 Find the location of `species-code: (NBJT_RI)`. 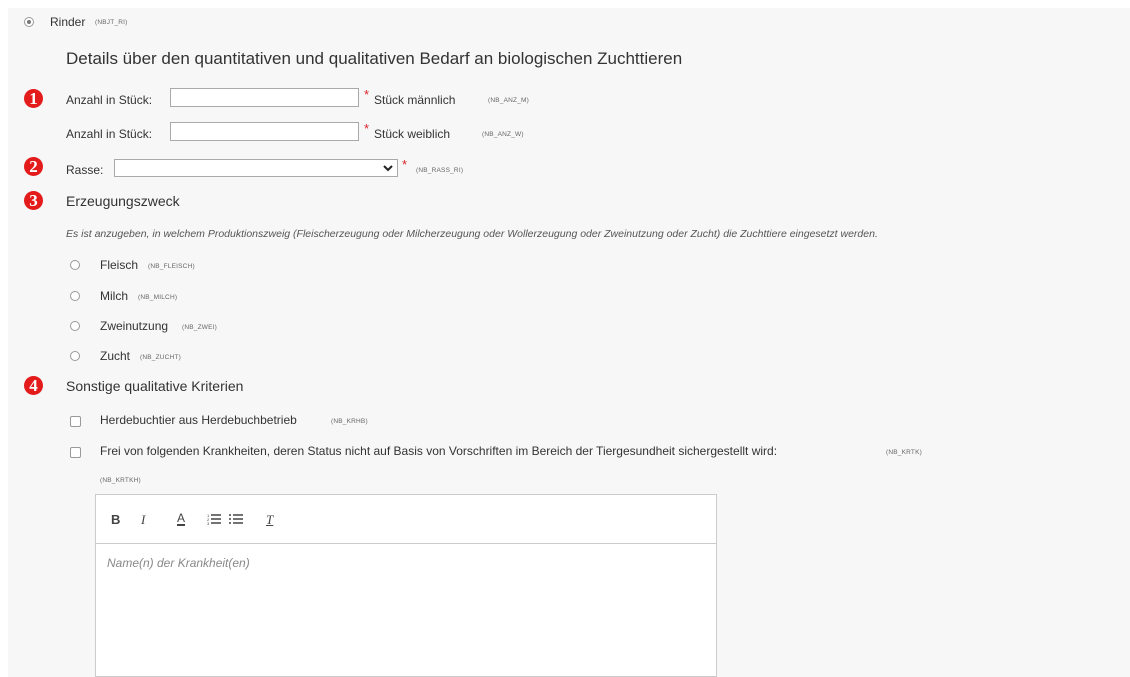

species-code: (NBJT_RI) is located at coordinates (111, 22).